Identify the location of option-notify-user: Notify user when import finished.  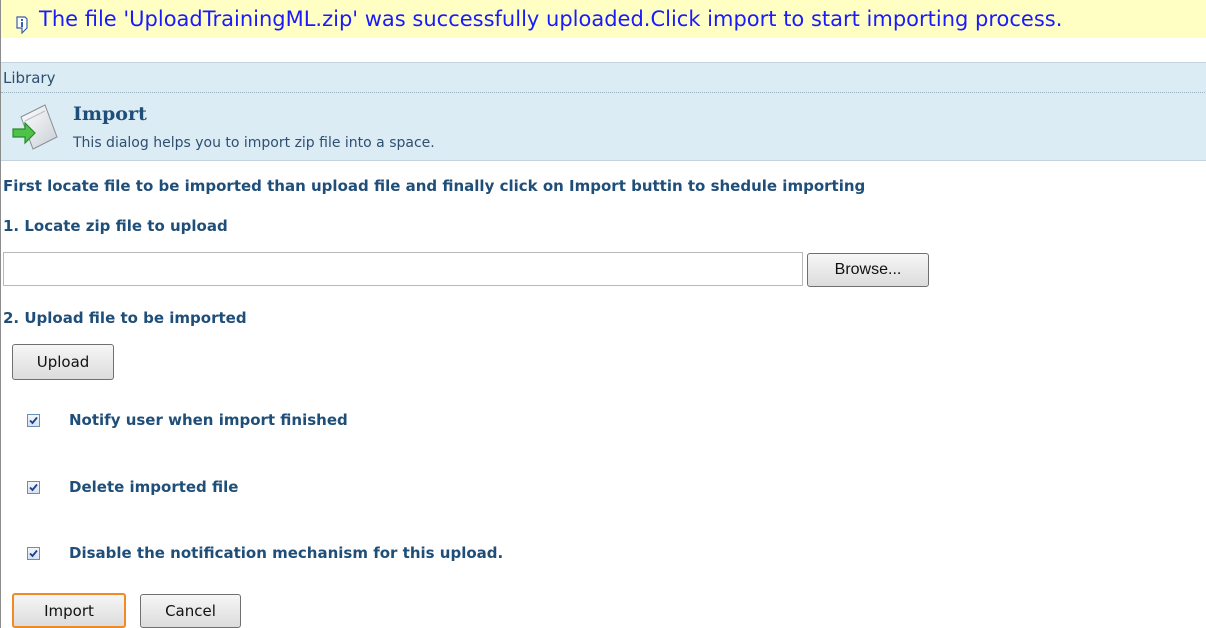
(187, 420).